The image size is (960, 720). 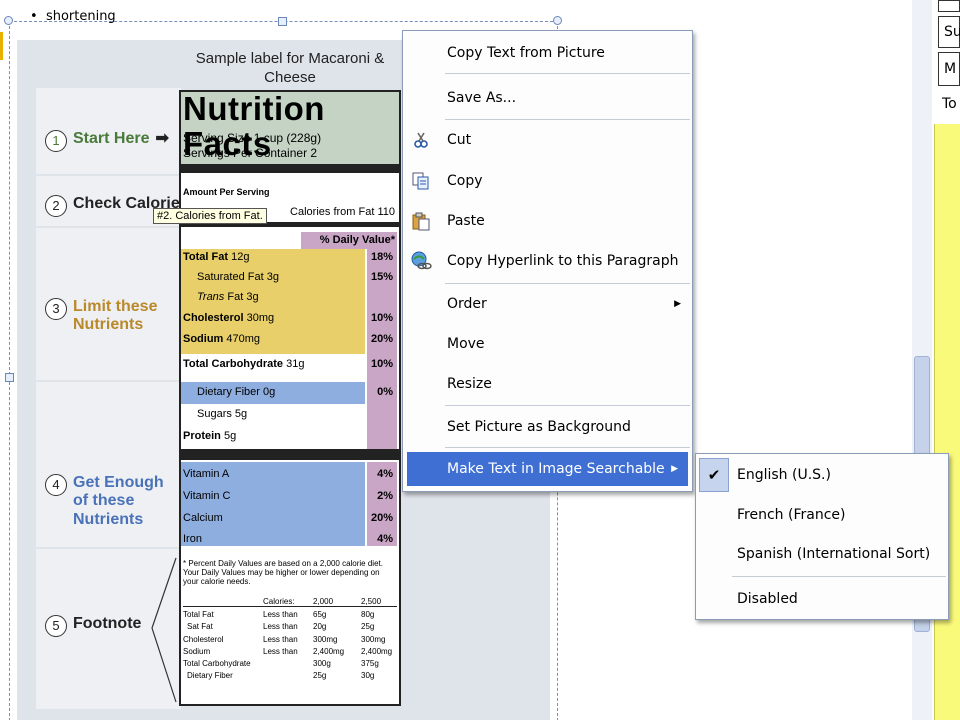 I want to click on table-cell: Su, so click(x=949, y=32).